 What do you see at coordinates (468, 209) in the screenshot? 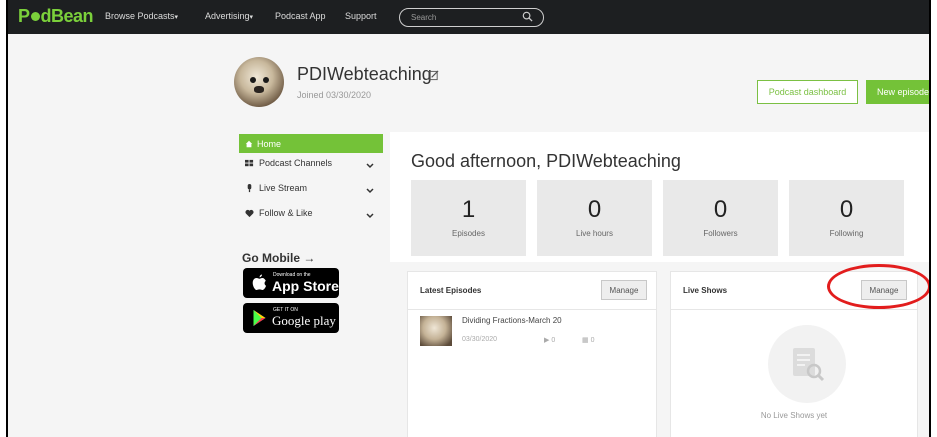
I see `stat-value: 1` at bounding box center [468, 209].